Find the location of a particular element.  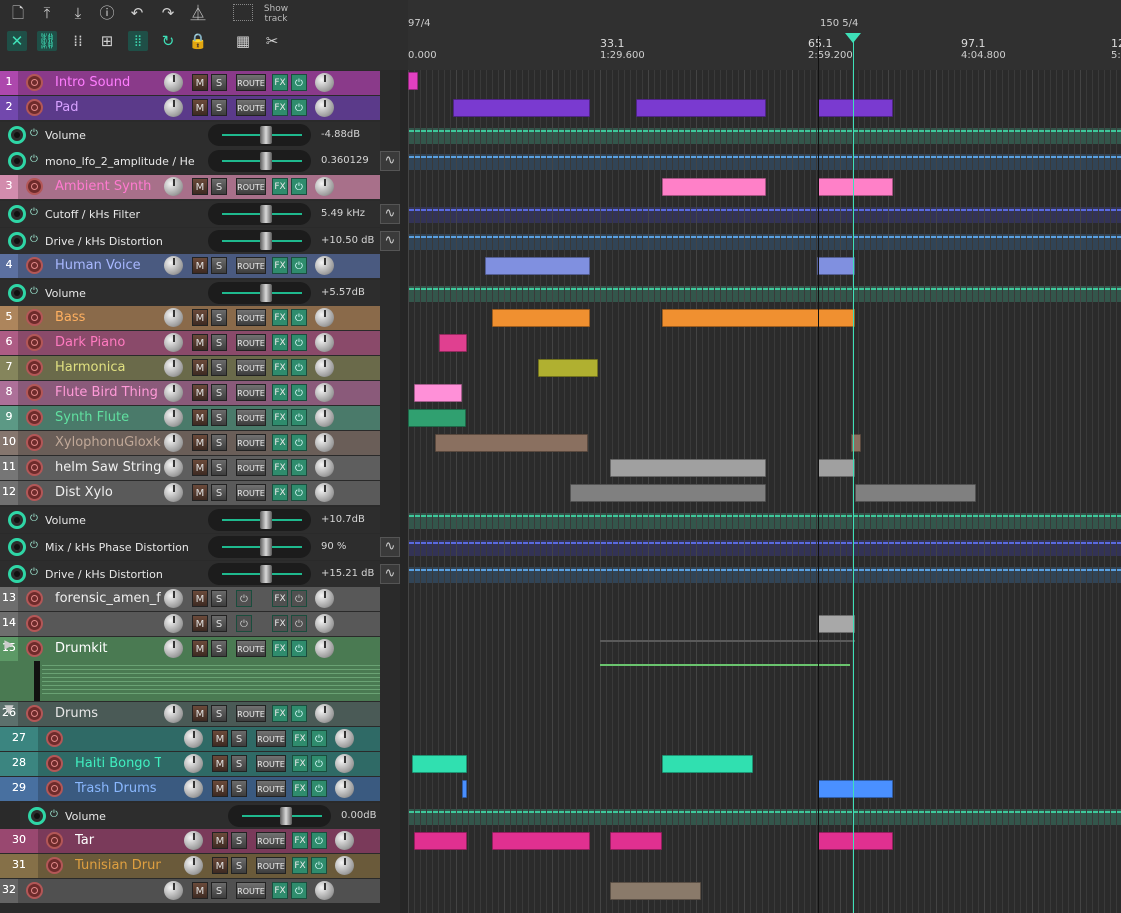

track-header: 32 M S ROUTE FX ⏻ is located at coordinates (190, 891).